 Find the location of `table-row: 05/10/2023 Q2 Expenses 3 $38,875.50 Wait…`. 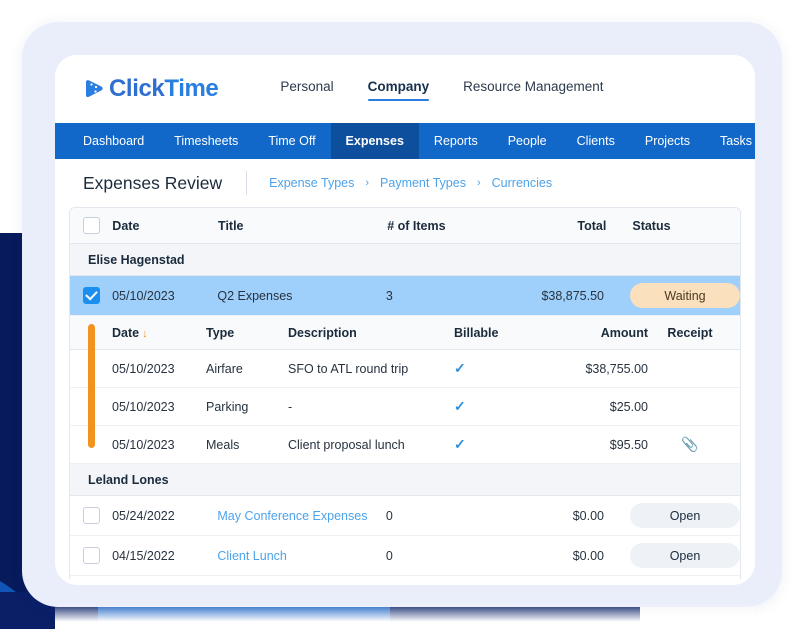

table-row: 05/10/2023 Q2 Expenses 3 $38,875.50 Wait… is located at coordinates (405, 296).